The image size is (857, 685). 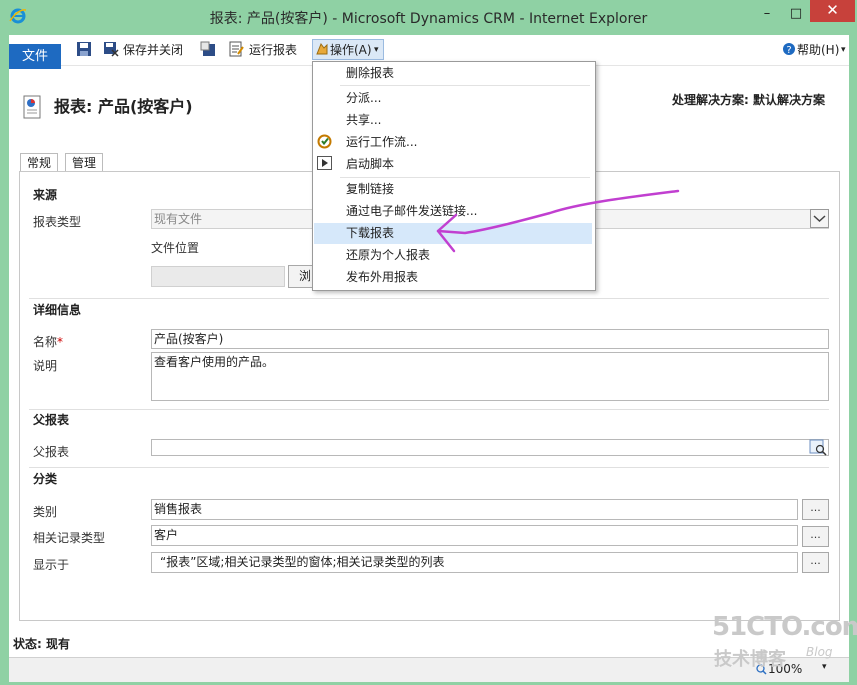 I want to click on tab-admin: 管理, so click(x=84, y=162).